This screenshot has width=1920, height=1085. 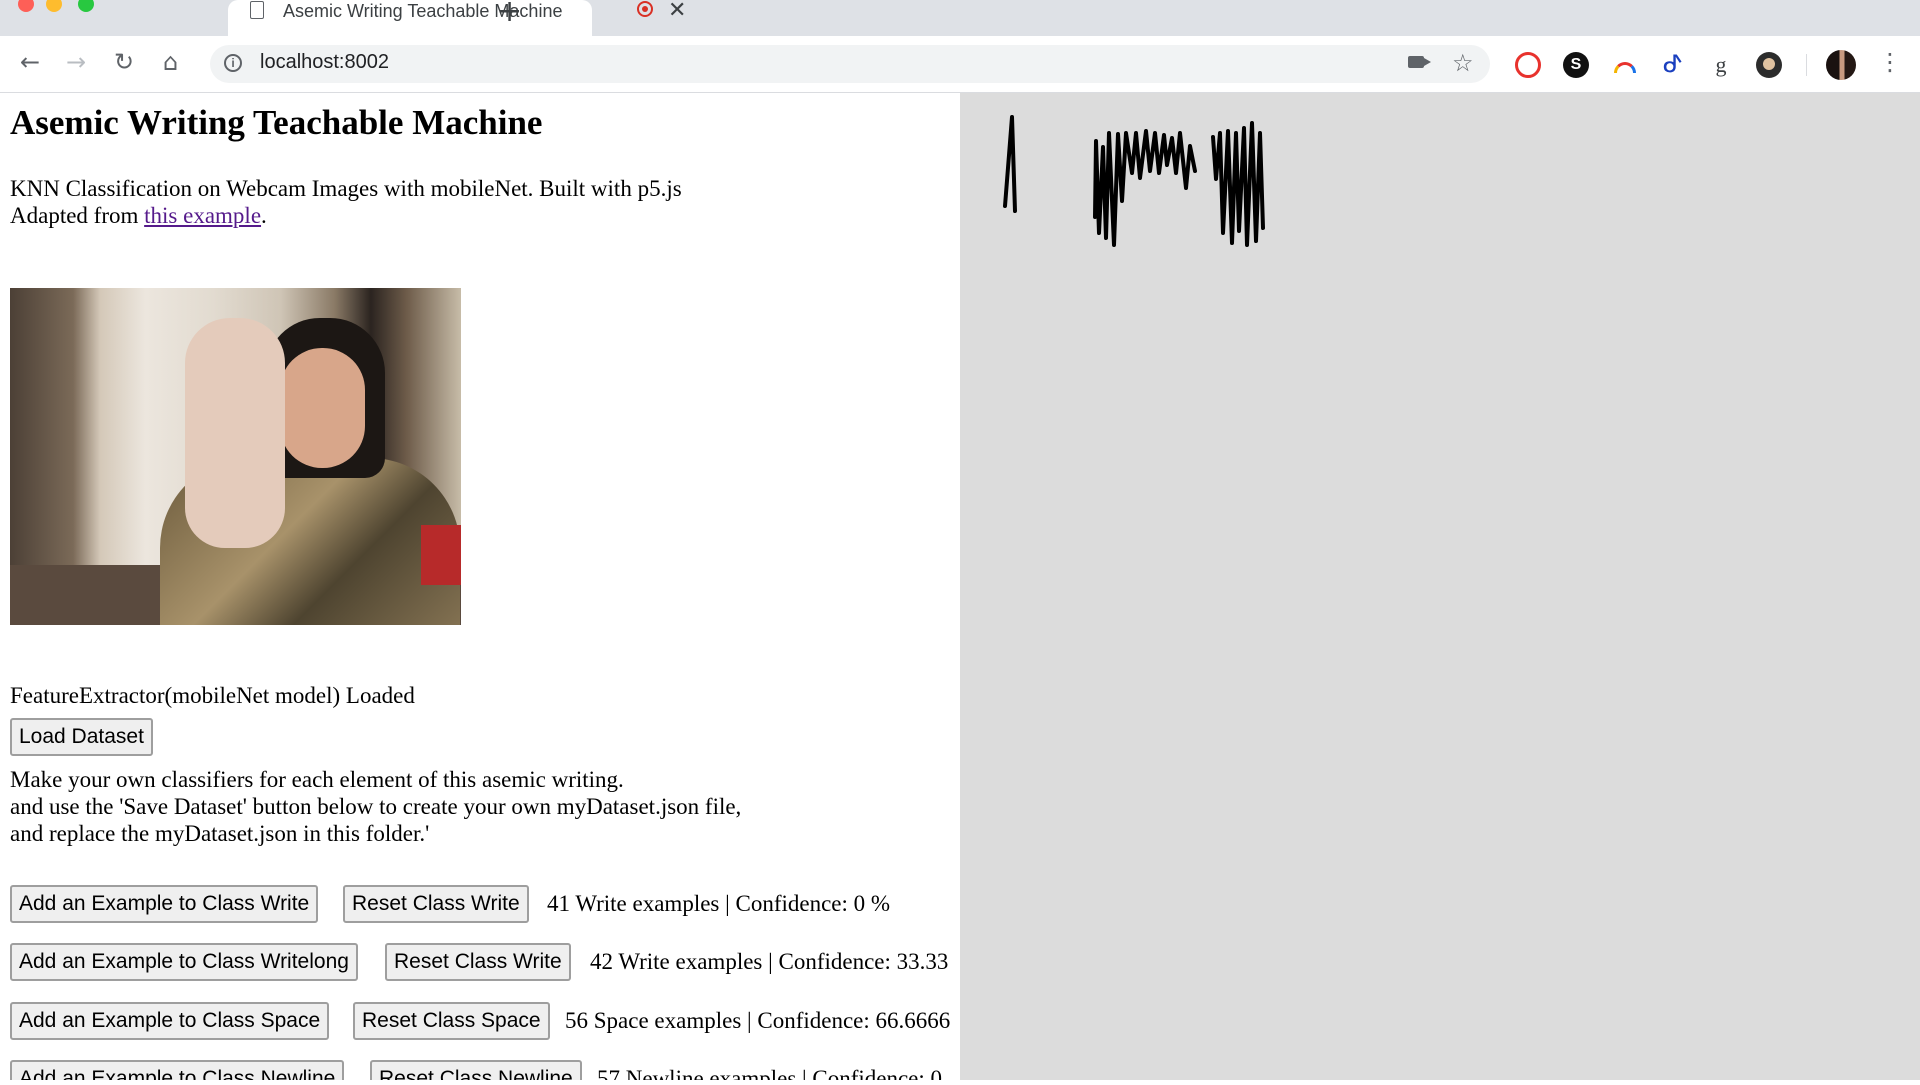 I want to click on reset-class-writelong-button: Reset Class Write, so click(x=478, y=962).